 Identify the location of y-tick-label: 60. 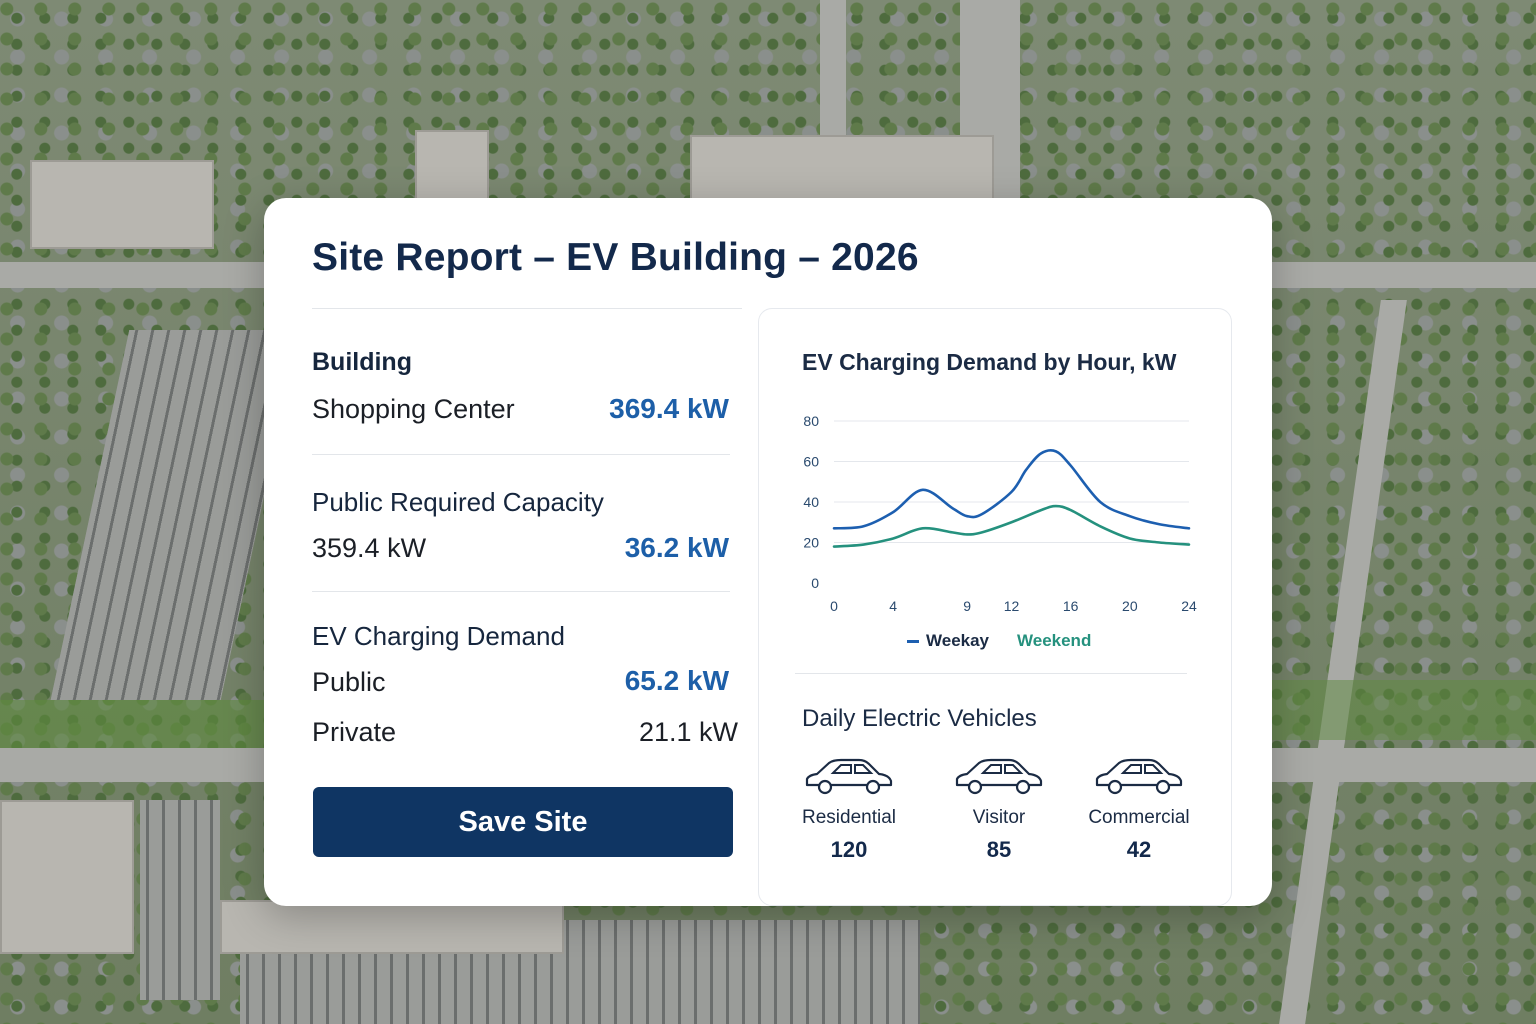
(811, 462).